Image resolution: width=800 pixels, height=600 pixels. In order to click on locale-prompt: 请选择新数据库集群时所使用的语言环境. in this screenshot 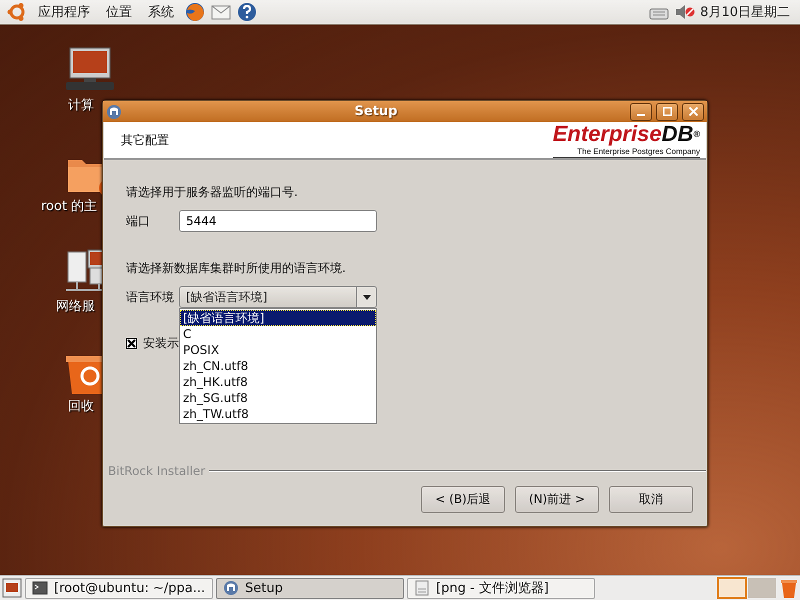, I will do `click(236, 268)`.